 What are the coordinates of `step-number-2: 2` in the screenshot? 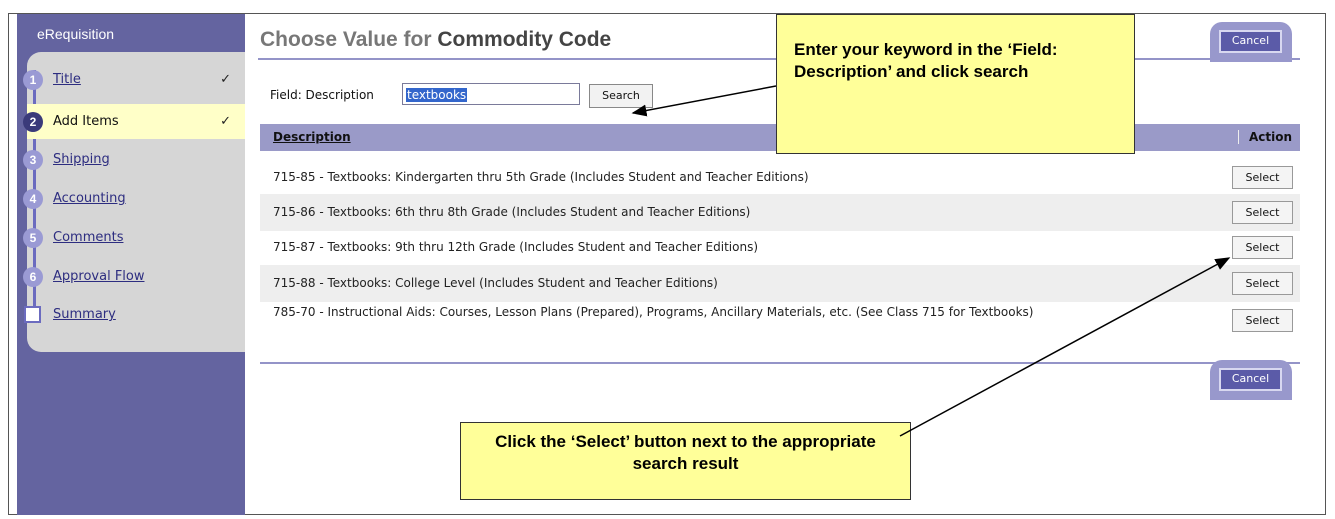 It's located at (33, 121).